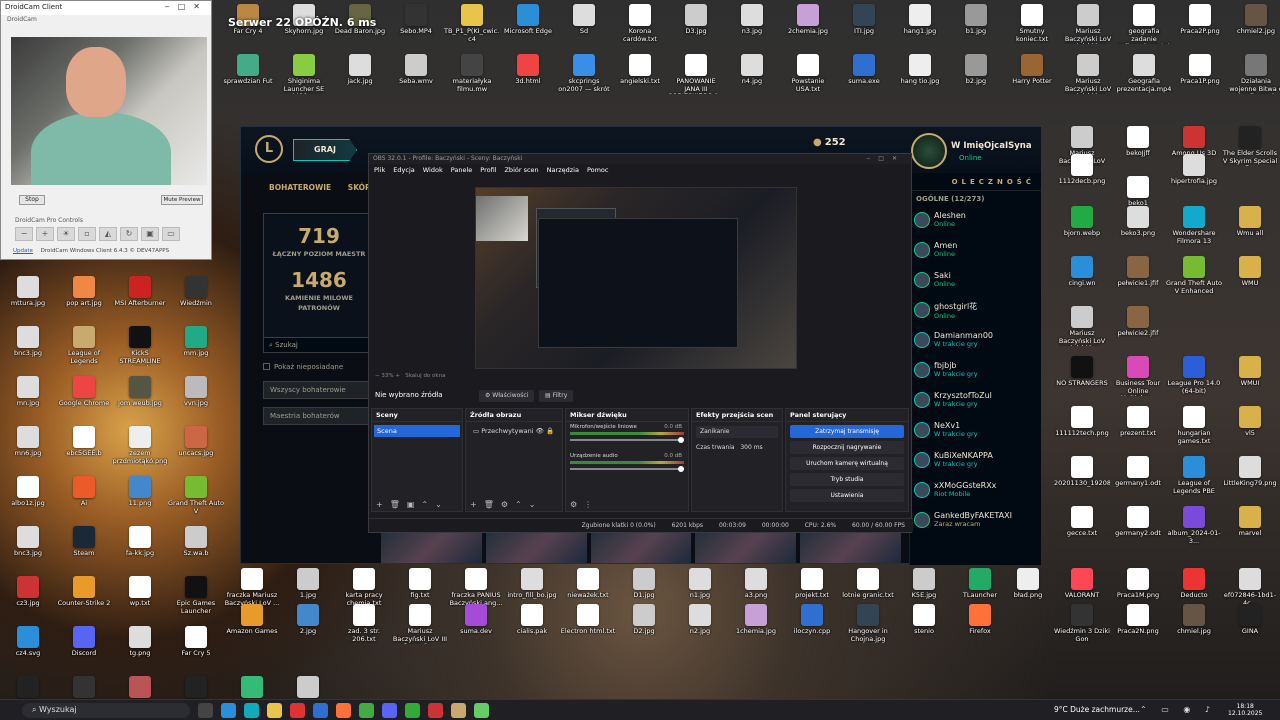 The image size is (1280, 720). I want to click on desktop-icon: chmiel2.jpg, so click(1254, 20).